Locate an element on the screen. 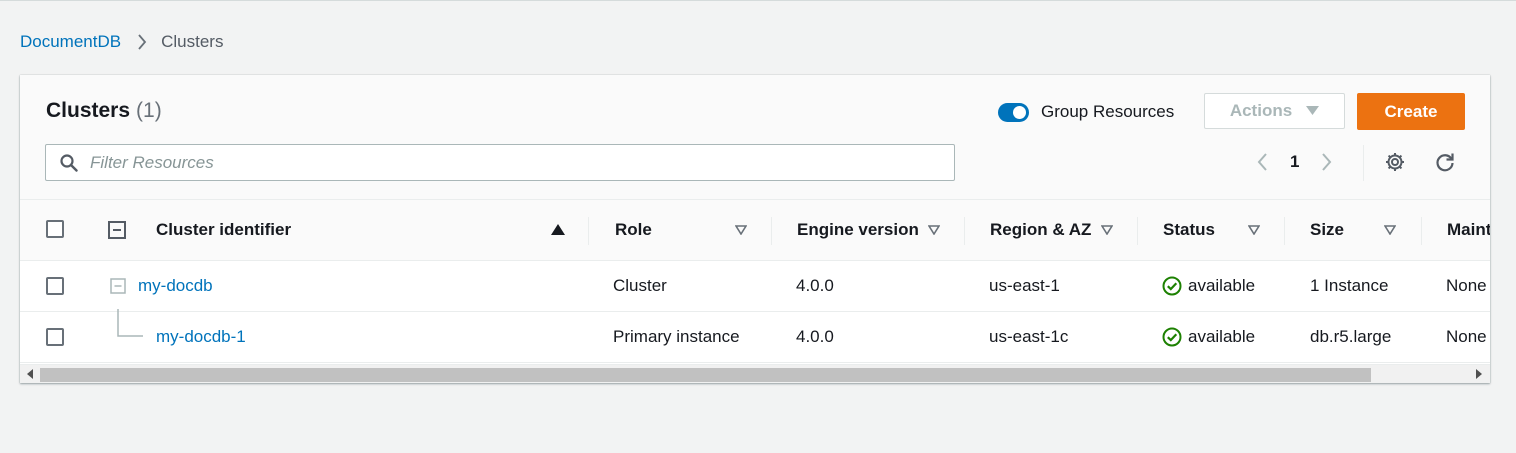  scroll-right-icon is located at coordinates (1479, 374).